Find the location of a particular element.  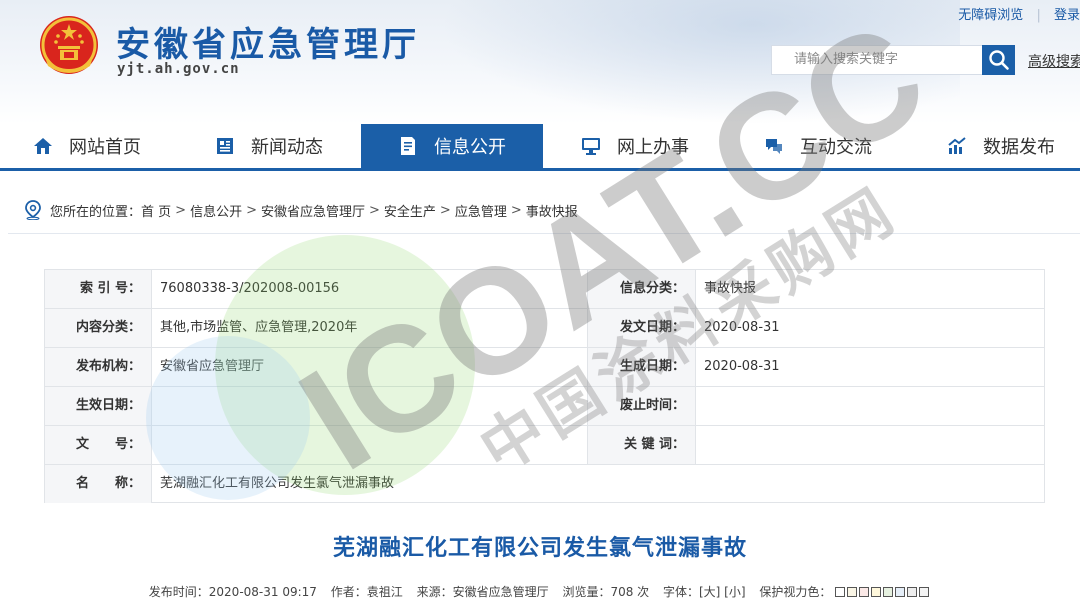

news-icon is located at coordinates (225, 146).